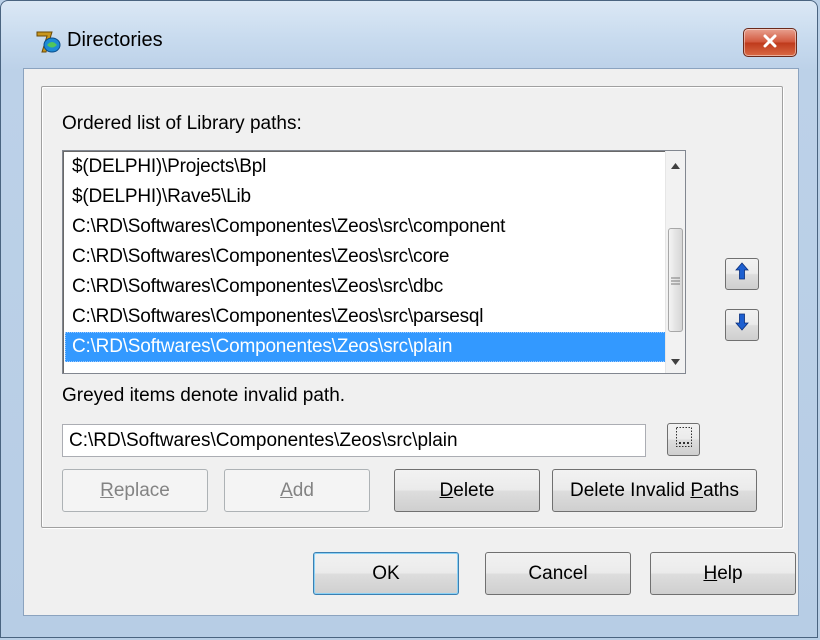  I want to click on grip-icon, so click(675, 280).